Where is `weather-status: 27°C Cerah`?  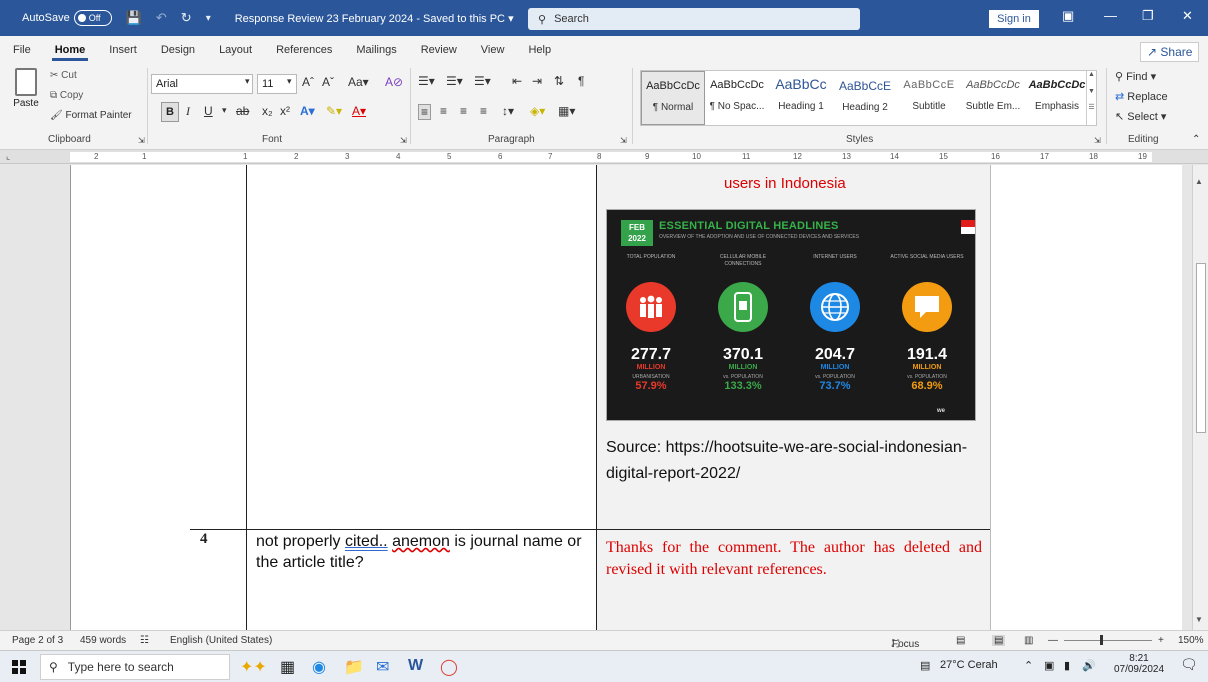 weather-status: 27°C Cerah is located at coordinates (969, 665).